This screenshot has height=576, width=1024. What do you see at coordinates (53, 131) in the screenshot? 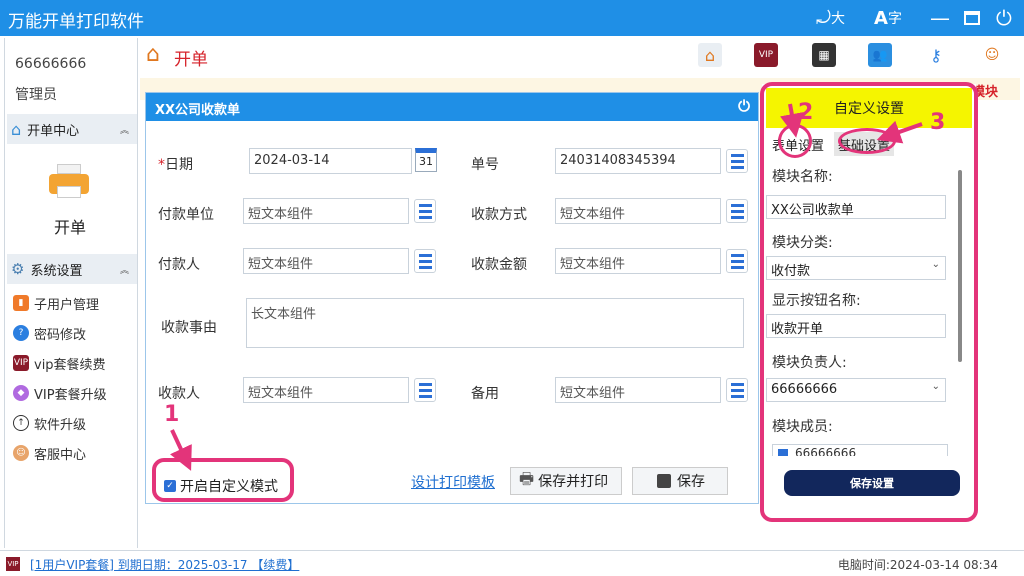
I see `section-order-center-label: 开单中心` at bounding box center [53, 131].